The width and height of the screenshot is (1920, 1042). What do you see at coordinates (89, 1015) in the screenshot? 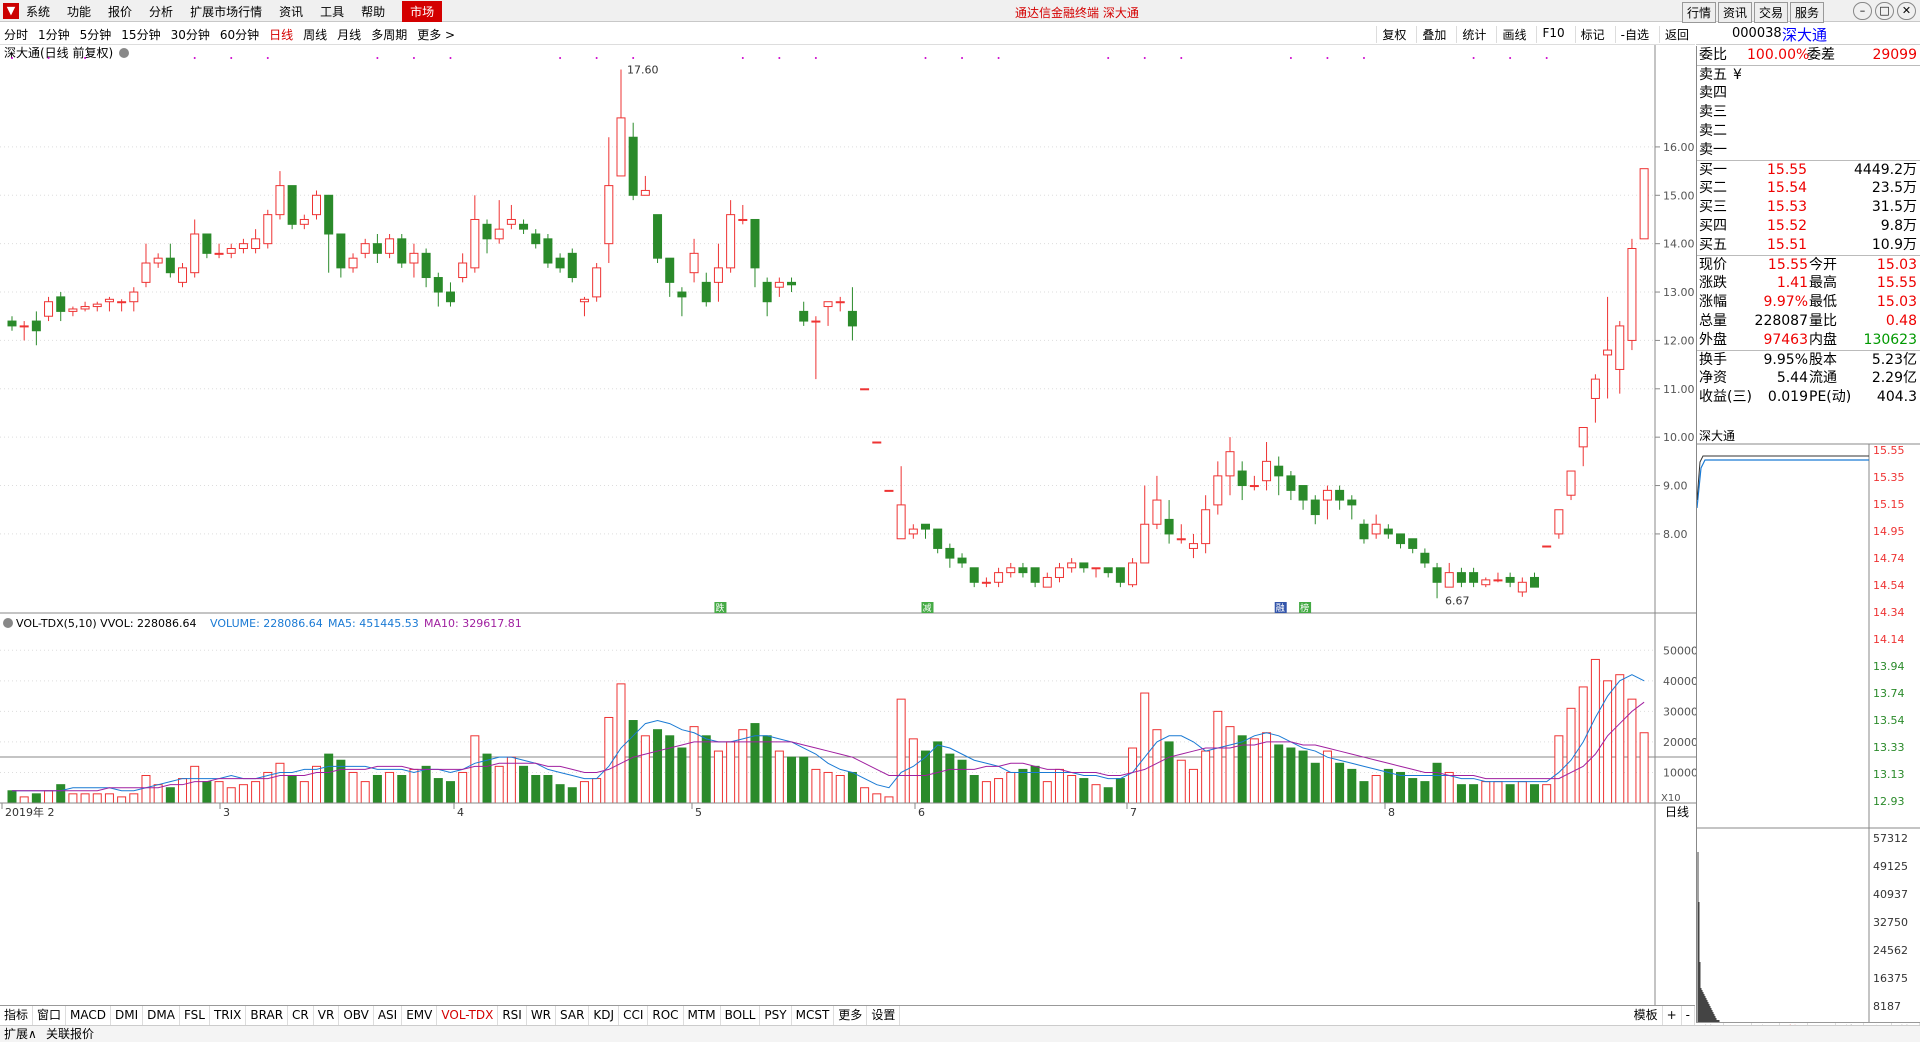
I see `indicator-tab-2: MACD` at bounding box center [89, 1015].